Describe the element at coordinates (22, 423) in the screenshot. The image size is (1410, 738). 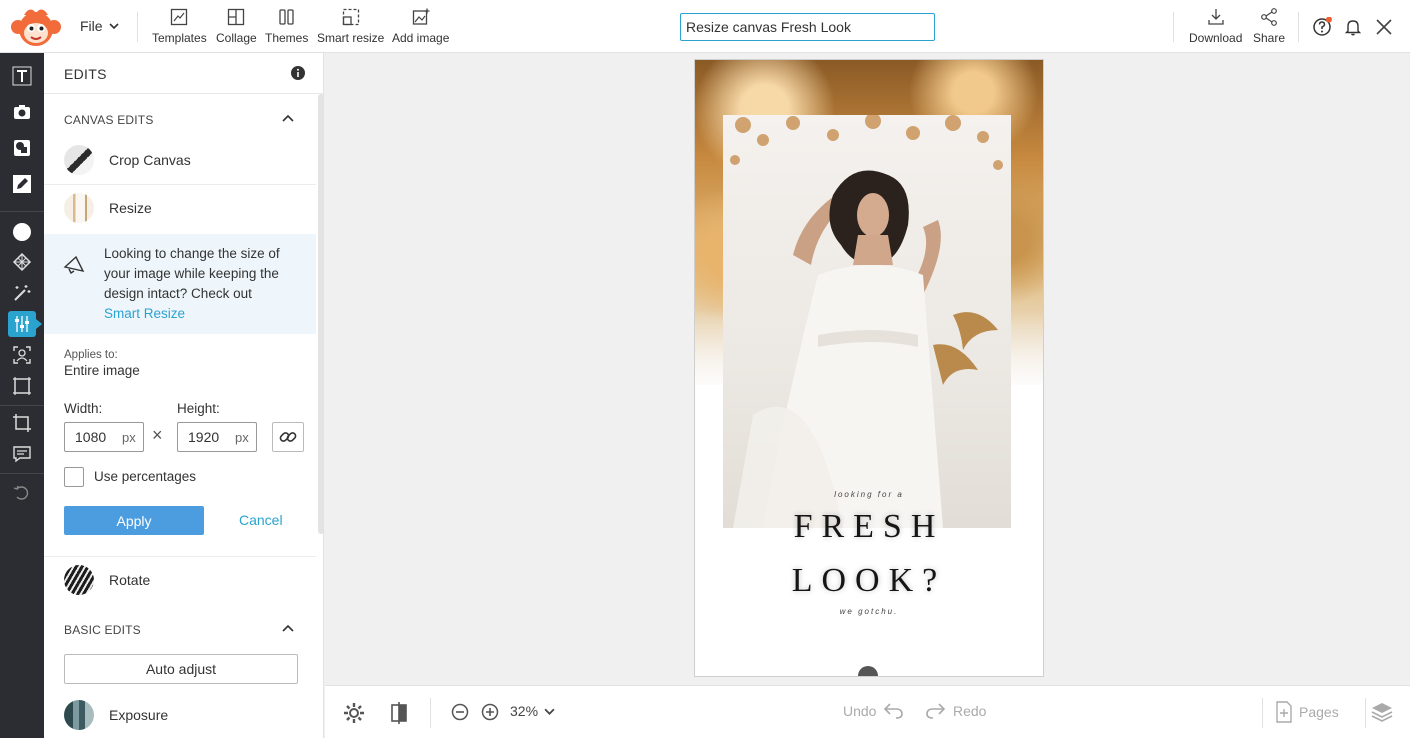
I see `rail-resize-tool` at that location.